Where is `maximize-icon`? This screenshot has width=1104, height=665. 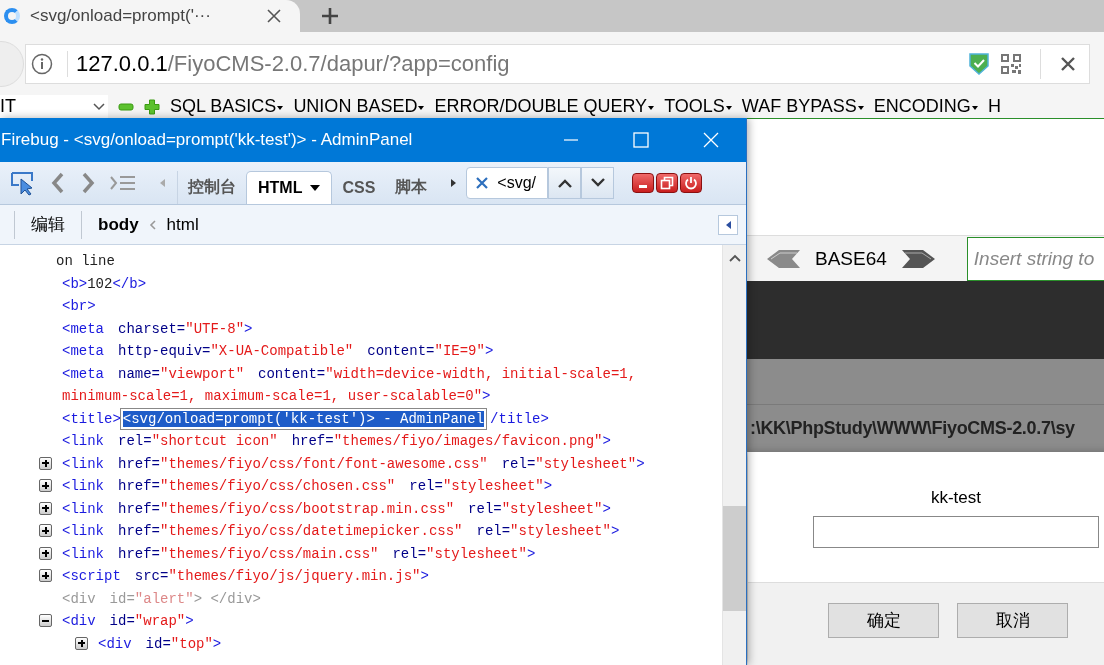
maximize-icon is located at coordinates (641, 140).